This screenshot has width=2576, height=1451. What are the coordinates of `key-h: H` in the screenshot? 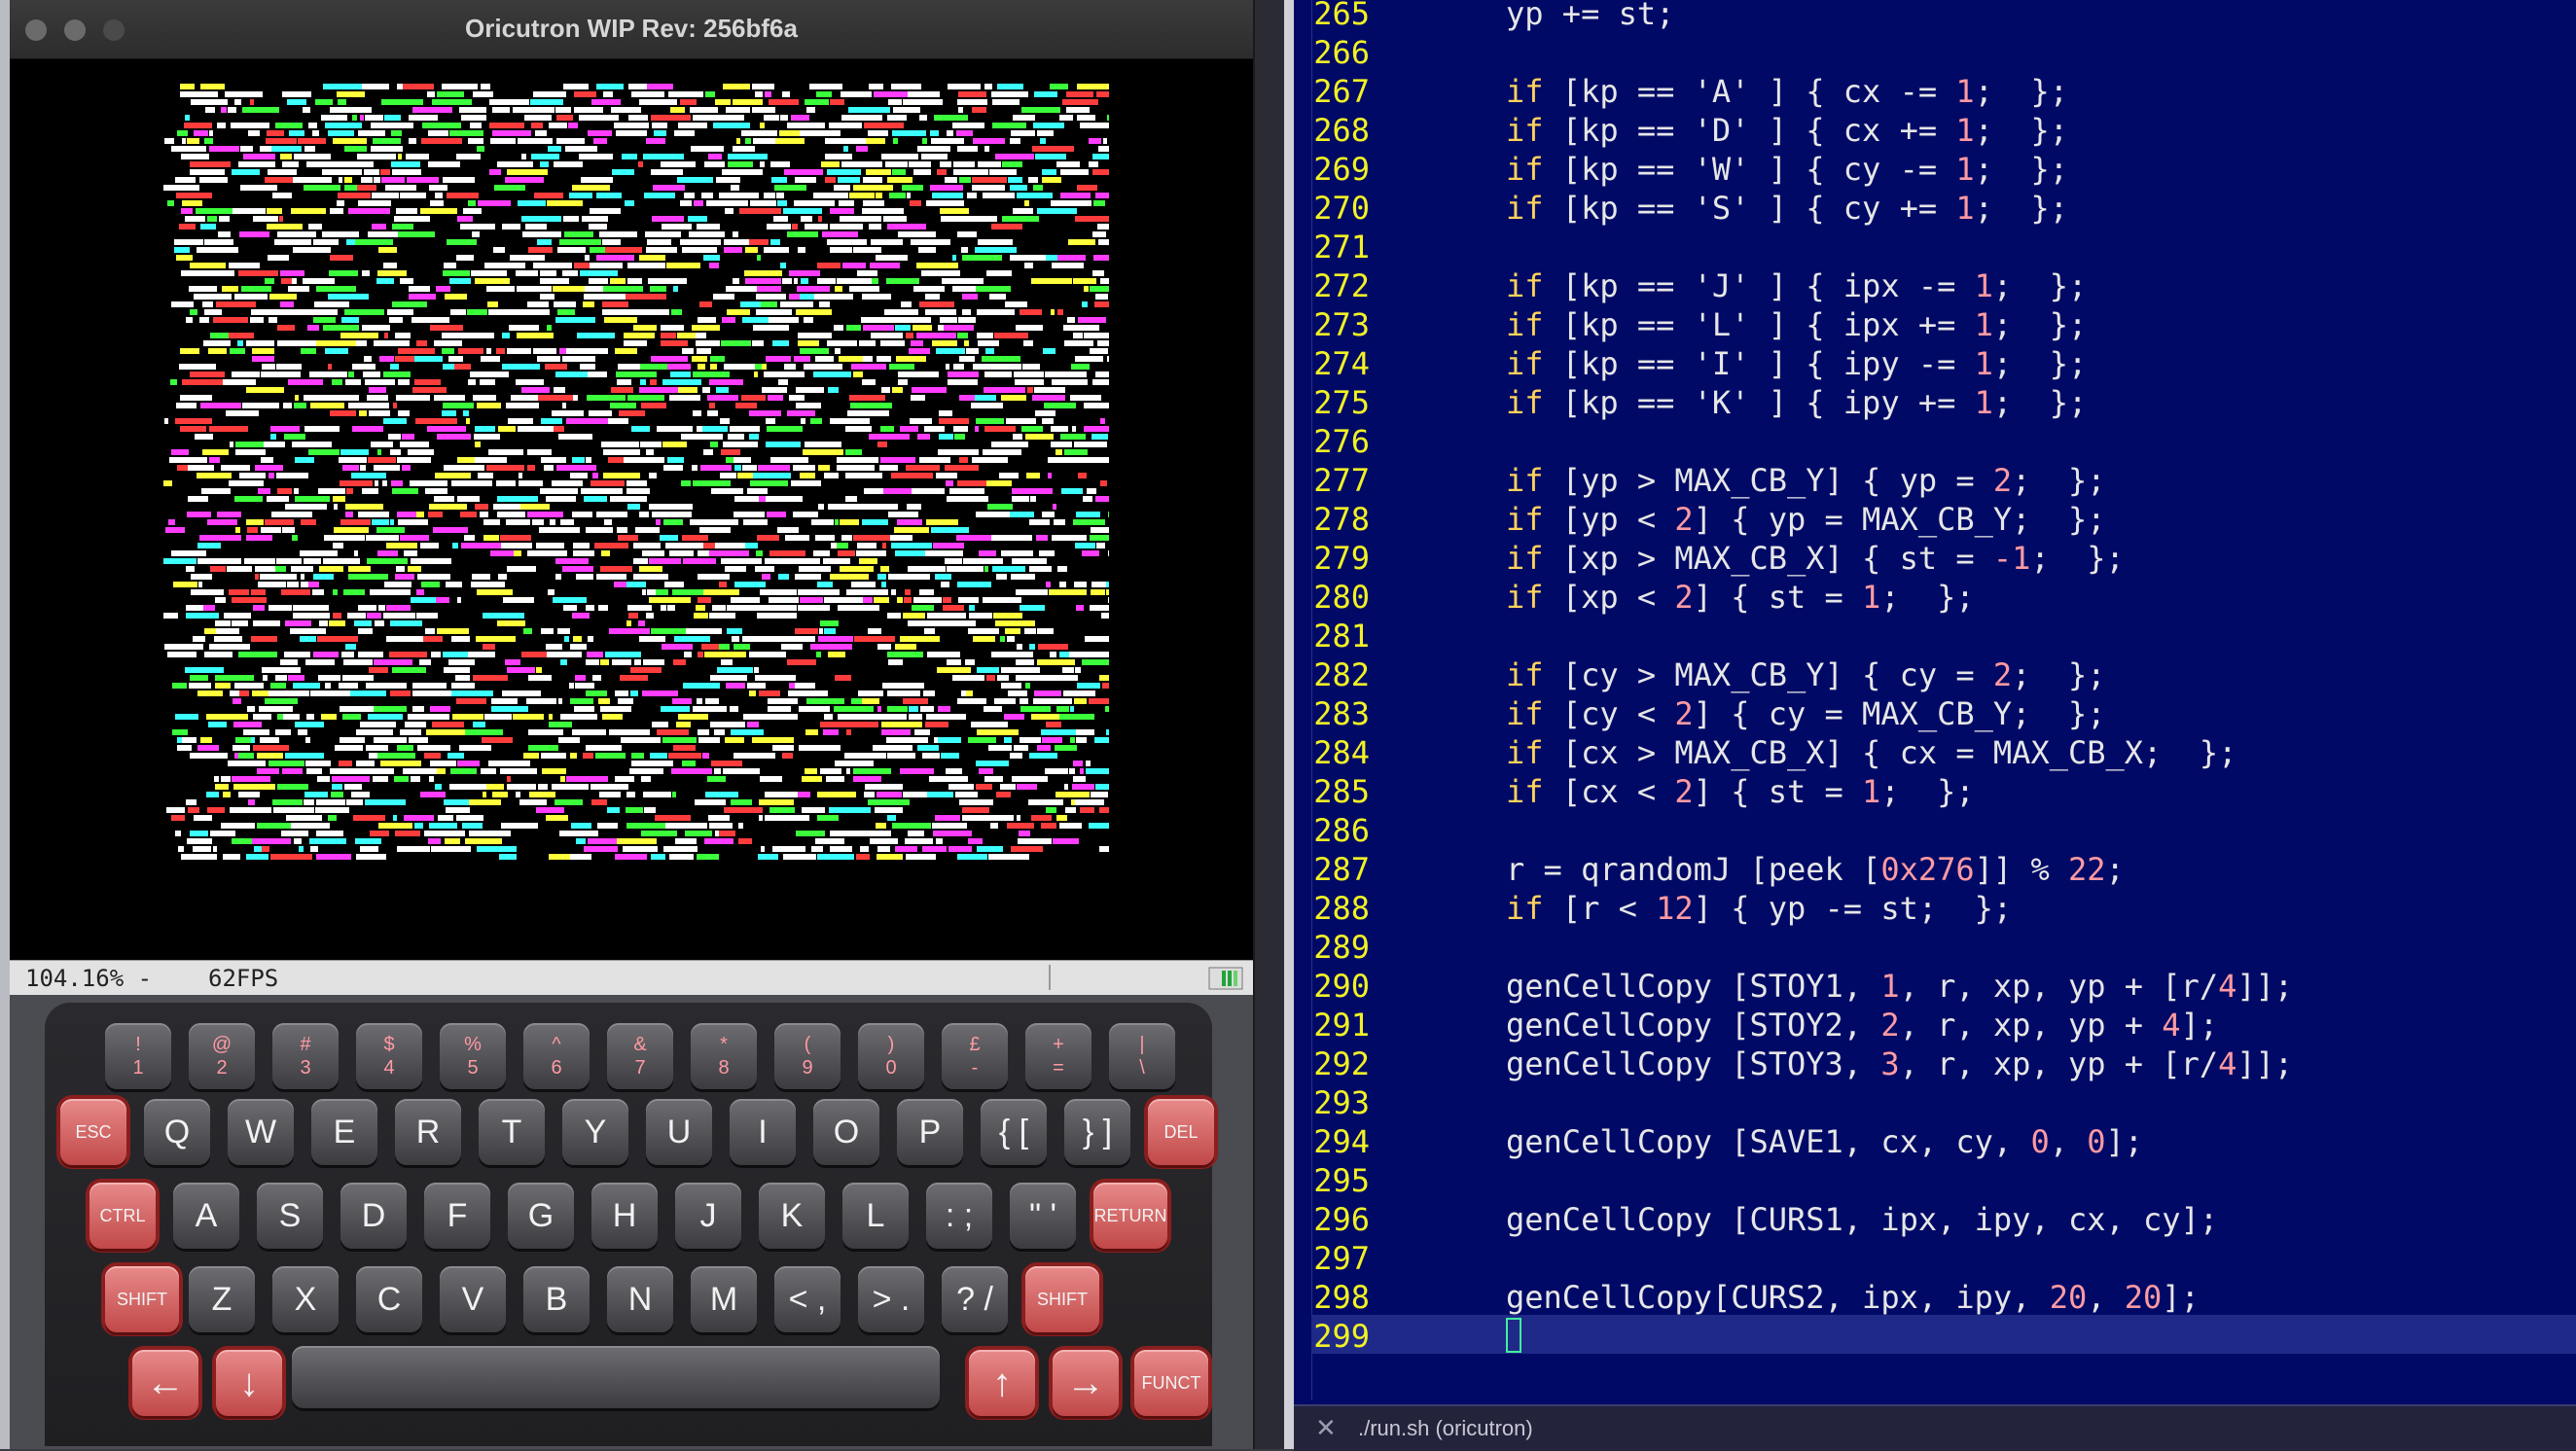 It's located at (624, 1216).